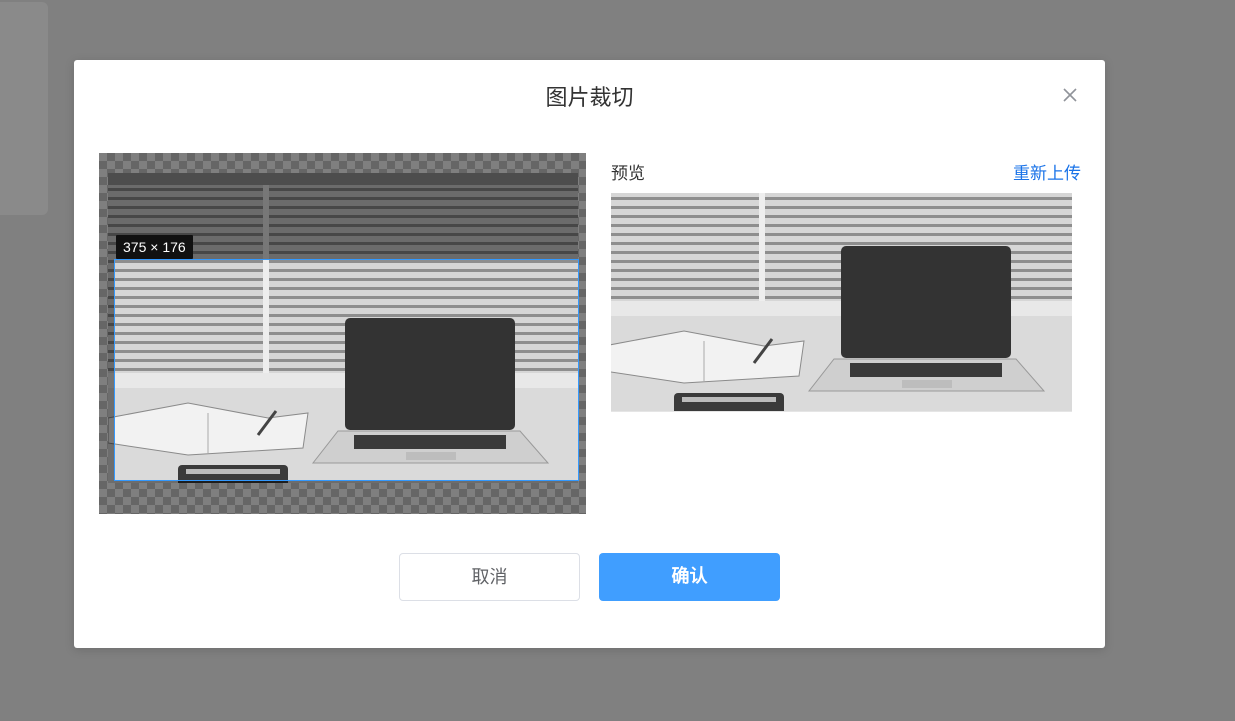  I want to click on crop-selection-box, so click(346, 370).